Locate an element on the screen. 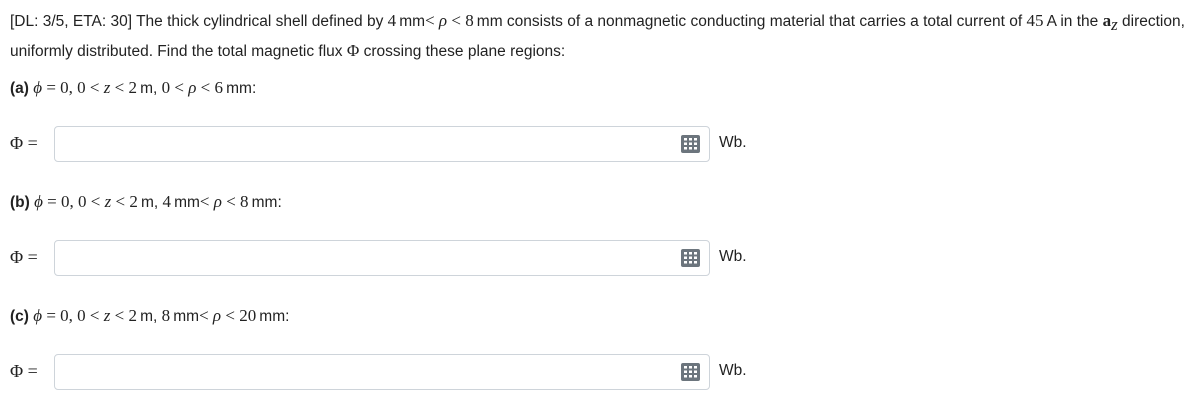 The width and height of the screenshot is (1202, 407). part-b-label: (b) ϕ = 0, 0 < z < 2 m, 4 mm< ρ < 8 mm: is located at coordinates (146, 201).